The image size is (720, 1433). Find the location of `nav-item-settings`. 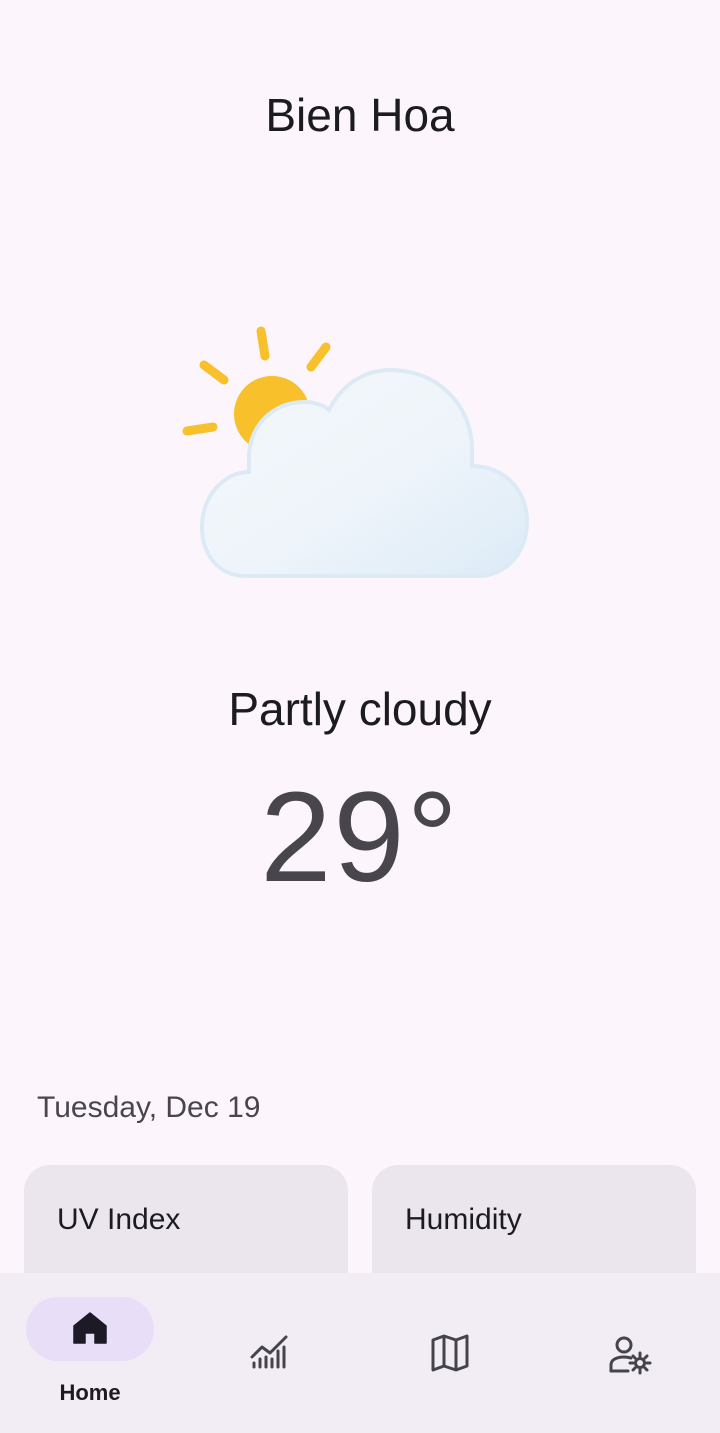

nav-item-settings is located at coordinates (630, 1353).